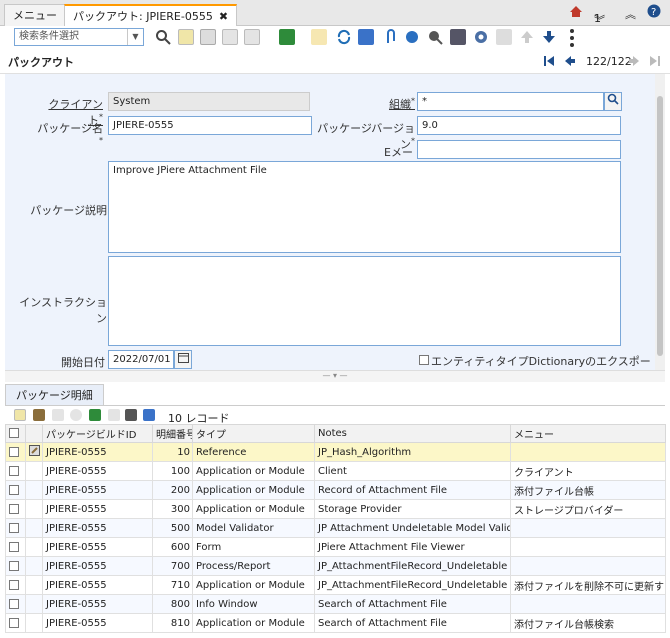 The height and width of the screenshot is (638, 670). What do you see at coordinates (172, 433) in the screenshot?
I see `column-header-line-no: 明細番号` at bounding box center [172, 433].